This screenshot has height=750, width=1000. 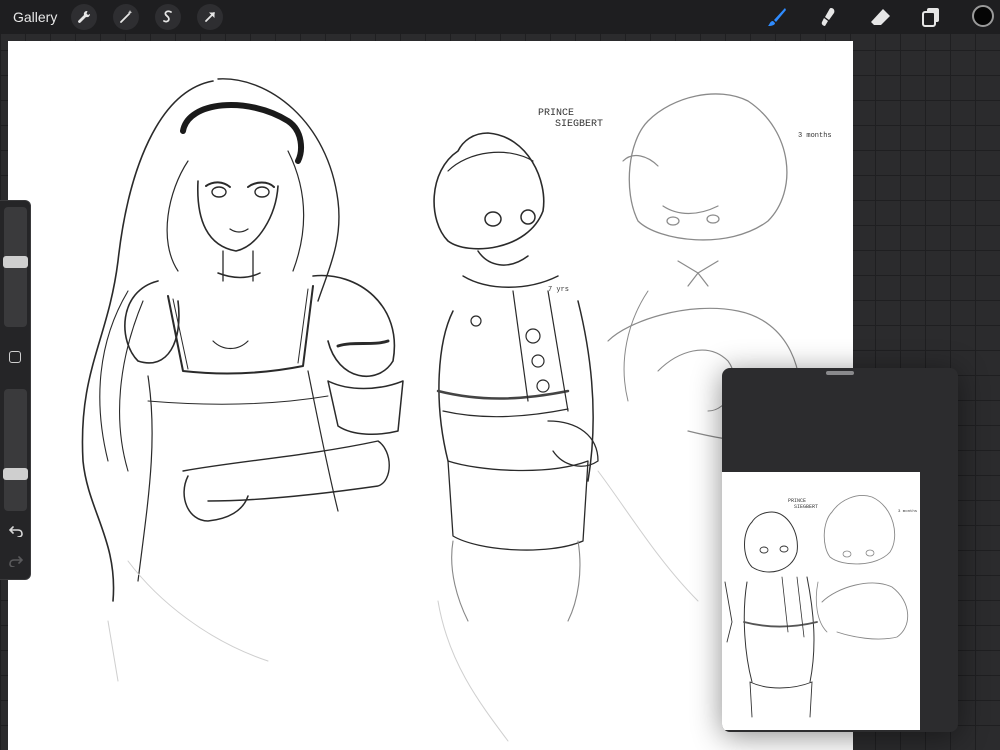 I want to click on undo-button, so click(x=16, y=531).